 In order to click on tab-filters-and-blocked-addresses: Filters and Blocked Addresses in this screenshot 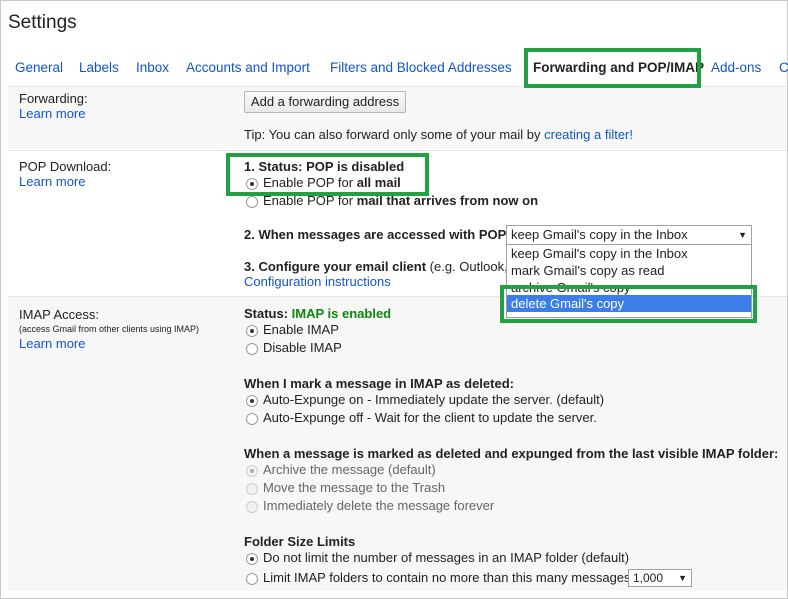, I will do `click(421, 67)`.